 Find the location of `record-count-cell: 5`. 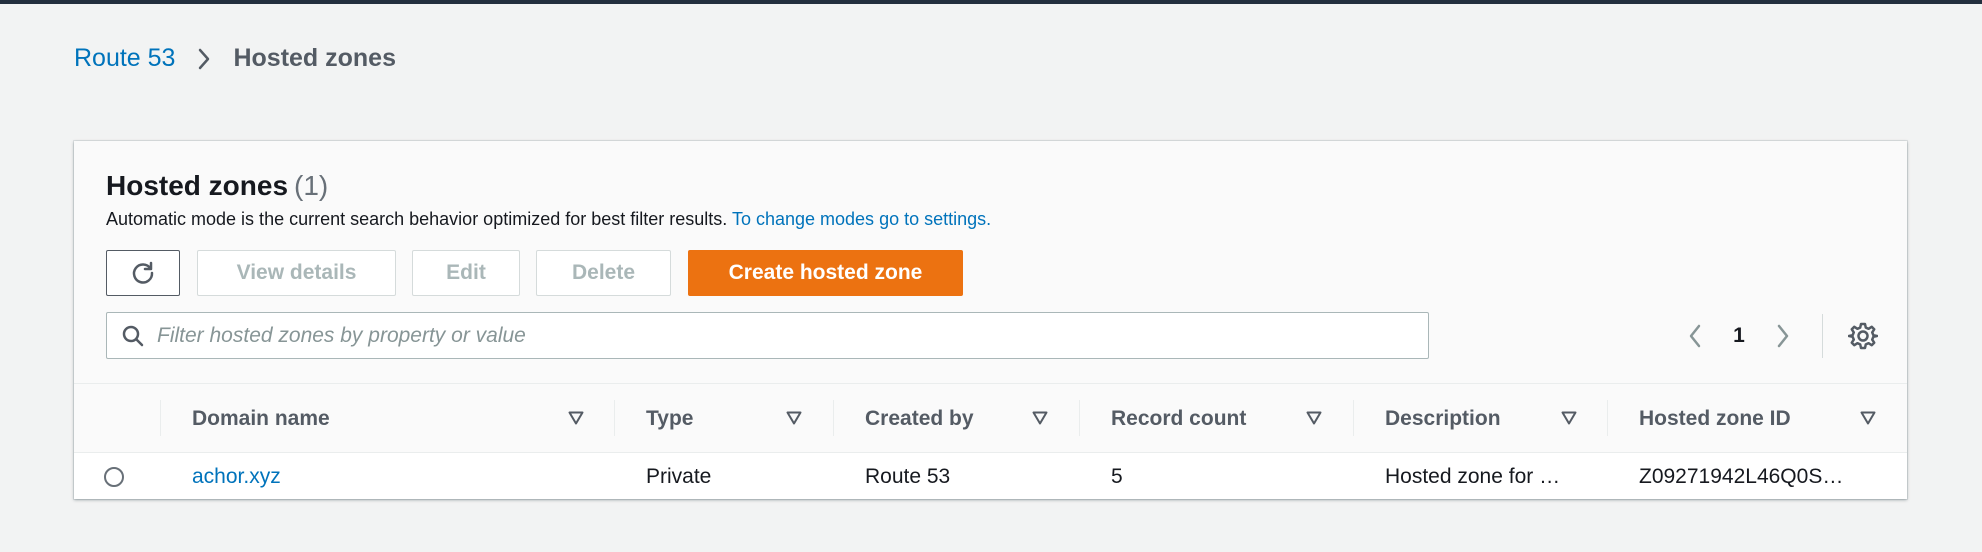

record-count-cell: 5 is located at coordinates (1117, 476).